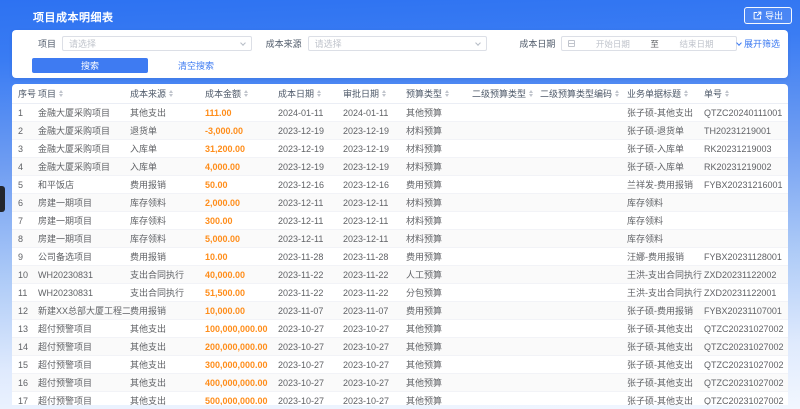 The image size is (800, 409). Describe the element at coordinates (743, 256) in the screenshot. I see `cell-doc-no: FYBX20231128001` at that location.